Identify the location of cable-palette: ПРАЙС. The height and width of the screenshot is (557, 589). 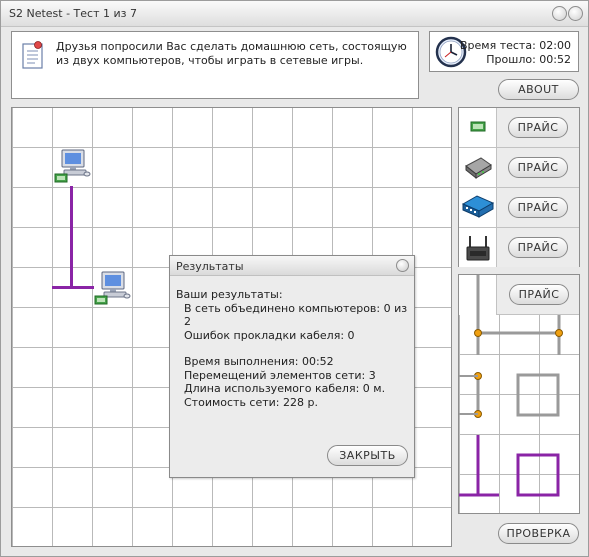
(519, 394).